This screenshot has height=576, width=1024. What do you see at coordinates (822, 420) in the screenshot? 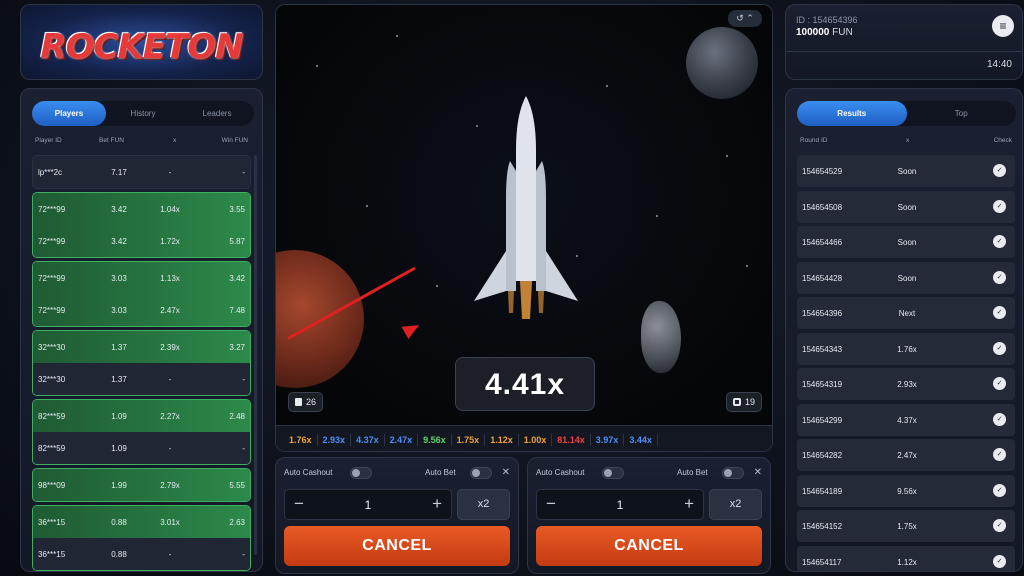
I see `round-id: 154654299` at bounding box center [822, 420].